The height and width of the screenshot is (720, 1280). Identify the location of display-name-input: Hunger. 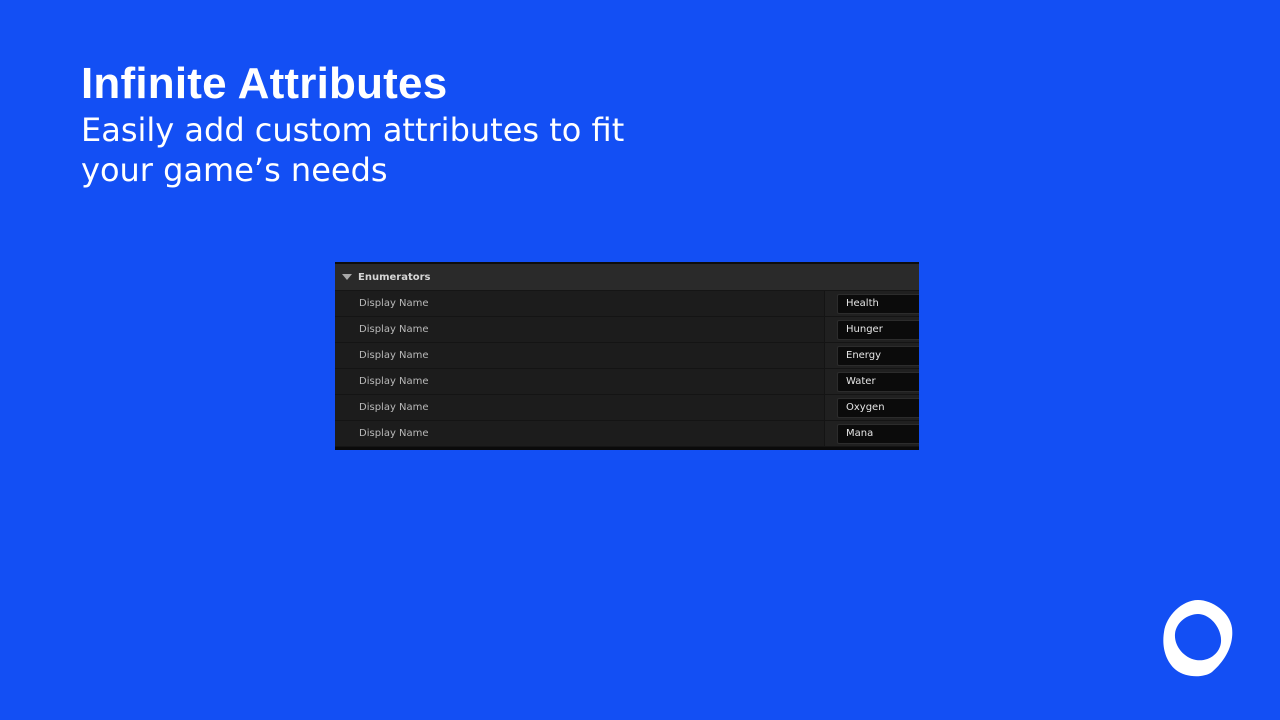
(878, 329).